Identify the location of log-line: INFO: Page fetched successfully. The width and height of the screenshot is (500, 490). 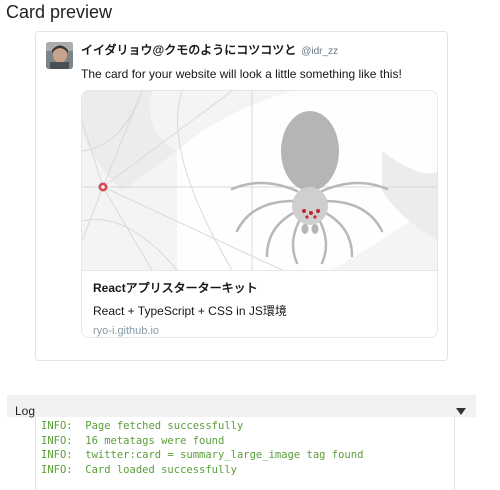
(142, 426).